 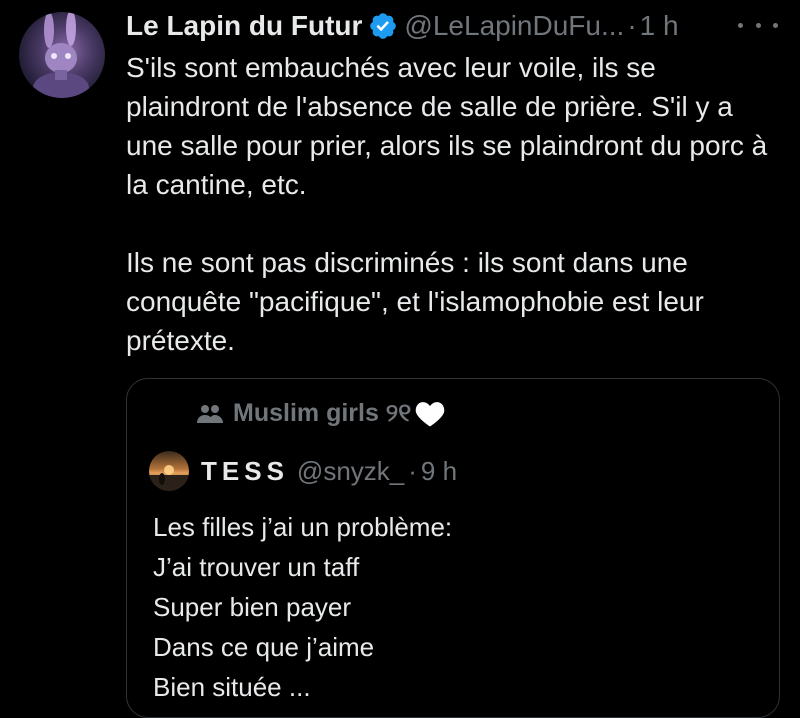 What do you see at coordinates (430, 413) in the screenshot?
I see `white-heart-icon` at bounding box center [430, 413].